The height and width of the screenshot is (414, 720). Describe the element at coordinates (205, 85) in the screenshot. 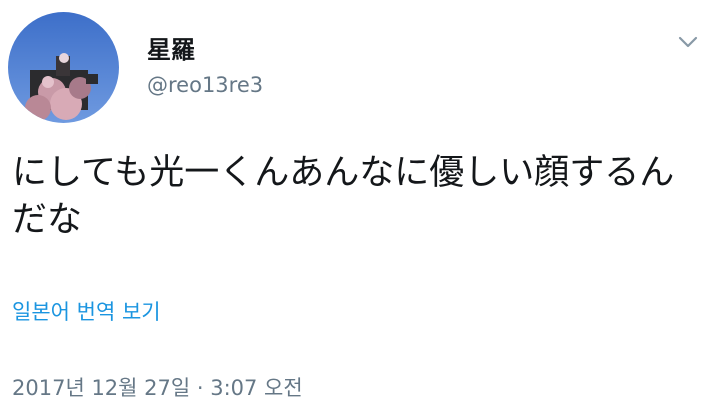

I see `user-handle: @reo13re3` at that location.